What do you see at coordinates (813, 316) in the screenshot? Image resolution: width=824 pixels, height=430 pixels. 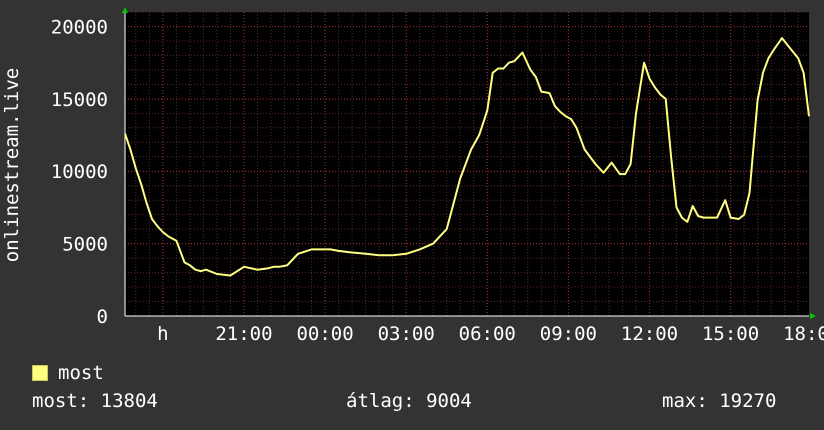 I see `x-axis-arrow-icon` at bounding box center [813, 316].